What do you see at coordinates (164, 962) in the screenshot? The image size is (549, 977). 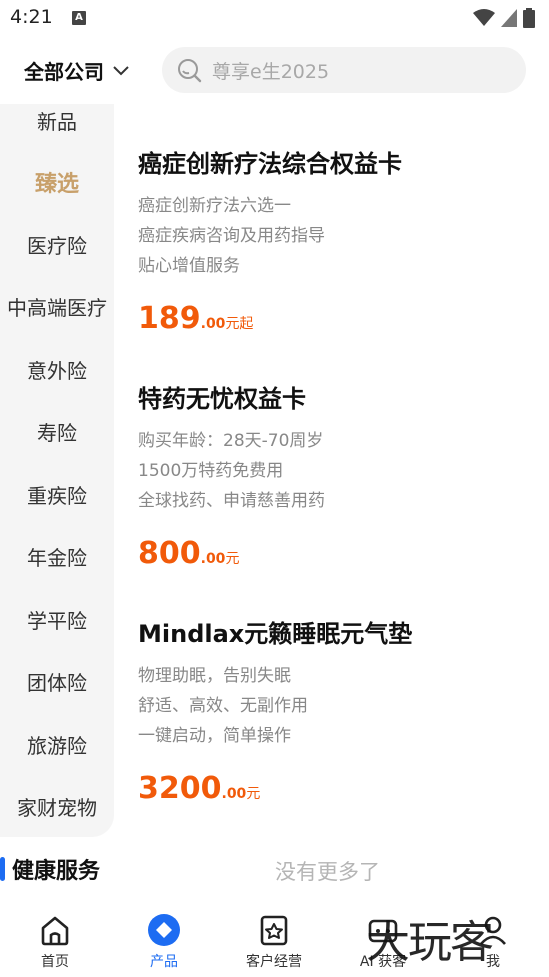 I see `nav-label: 产品` at bounding box center [164, 962].